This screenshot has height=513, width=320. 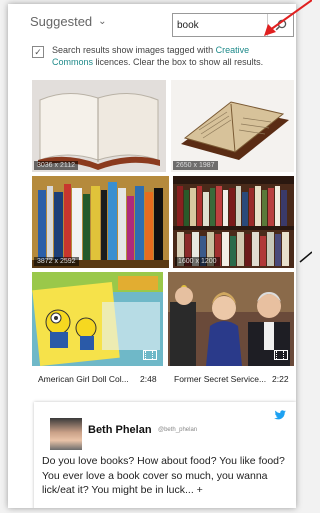 What do you see at coordinates (280, 379) in the screenshot?
I see `video-duration: 2:22` at bounding box center [280, 379].